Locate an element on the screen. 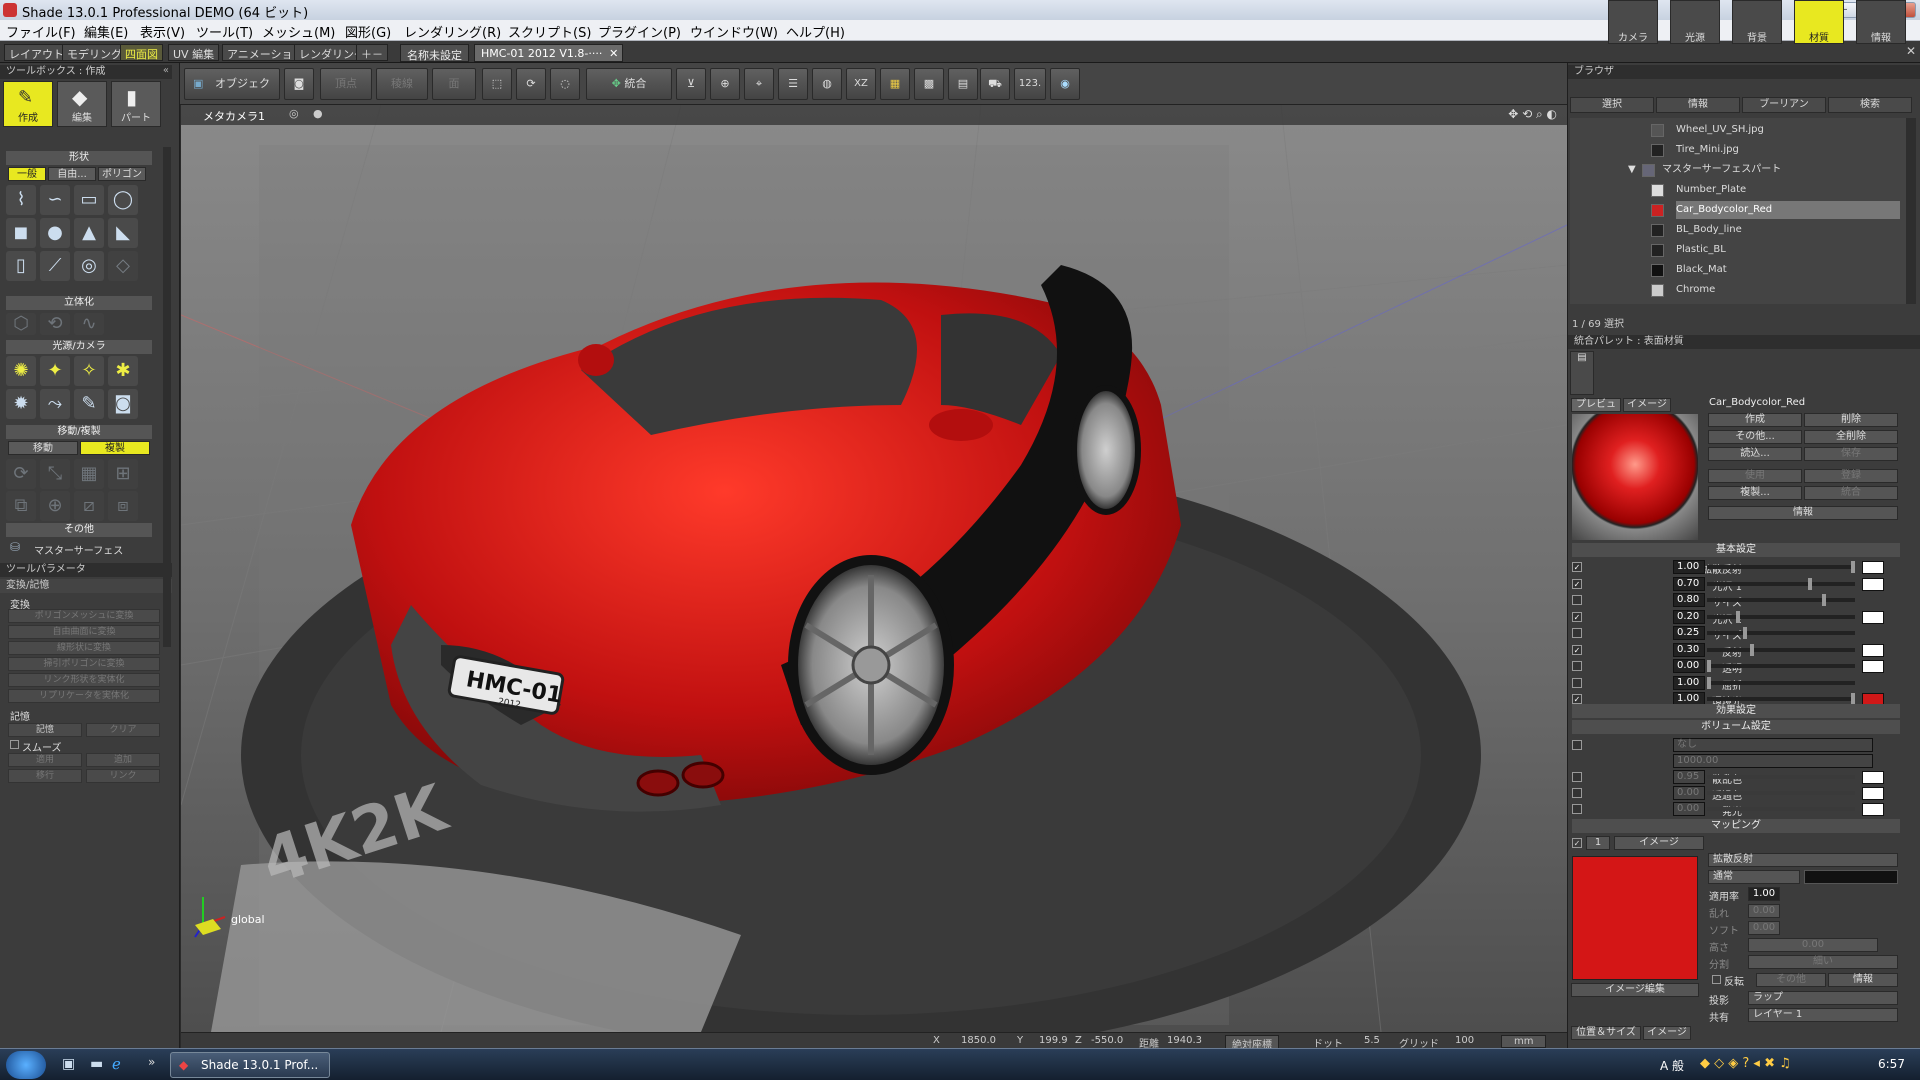 Image resolution: width=1920 pixels, height=1080 pixels. browser-item-part: ▼ マスターサーフェスパート is located at coordinates (1704, 170).